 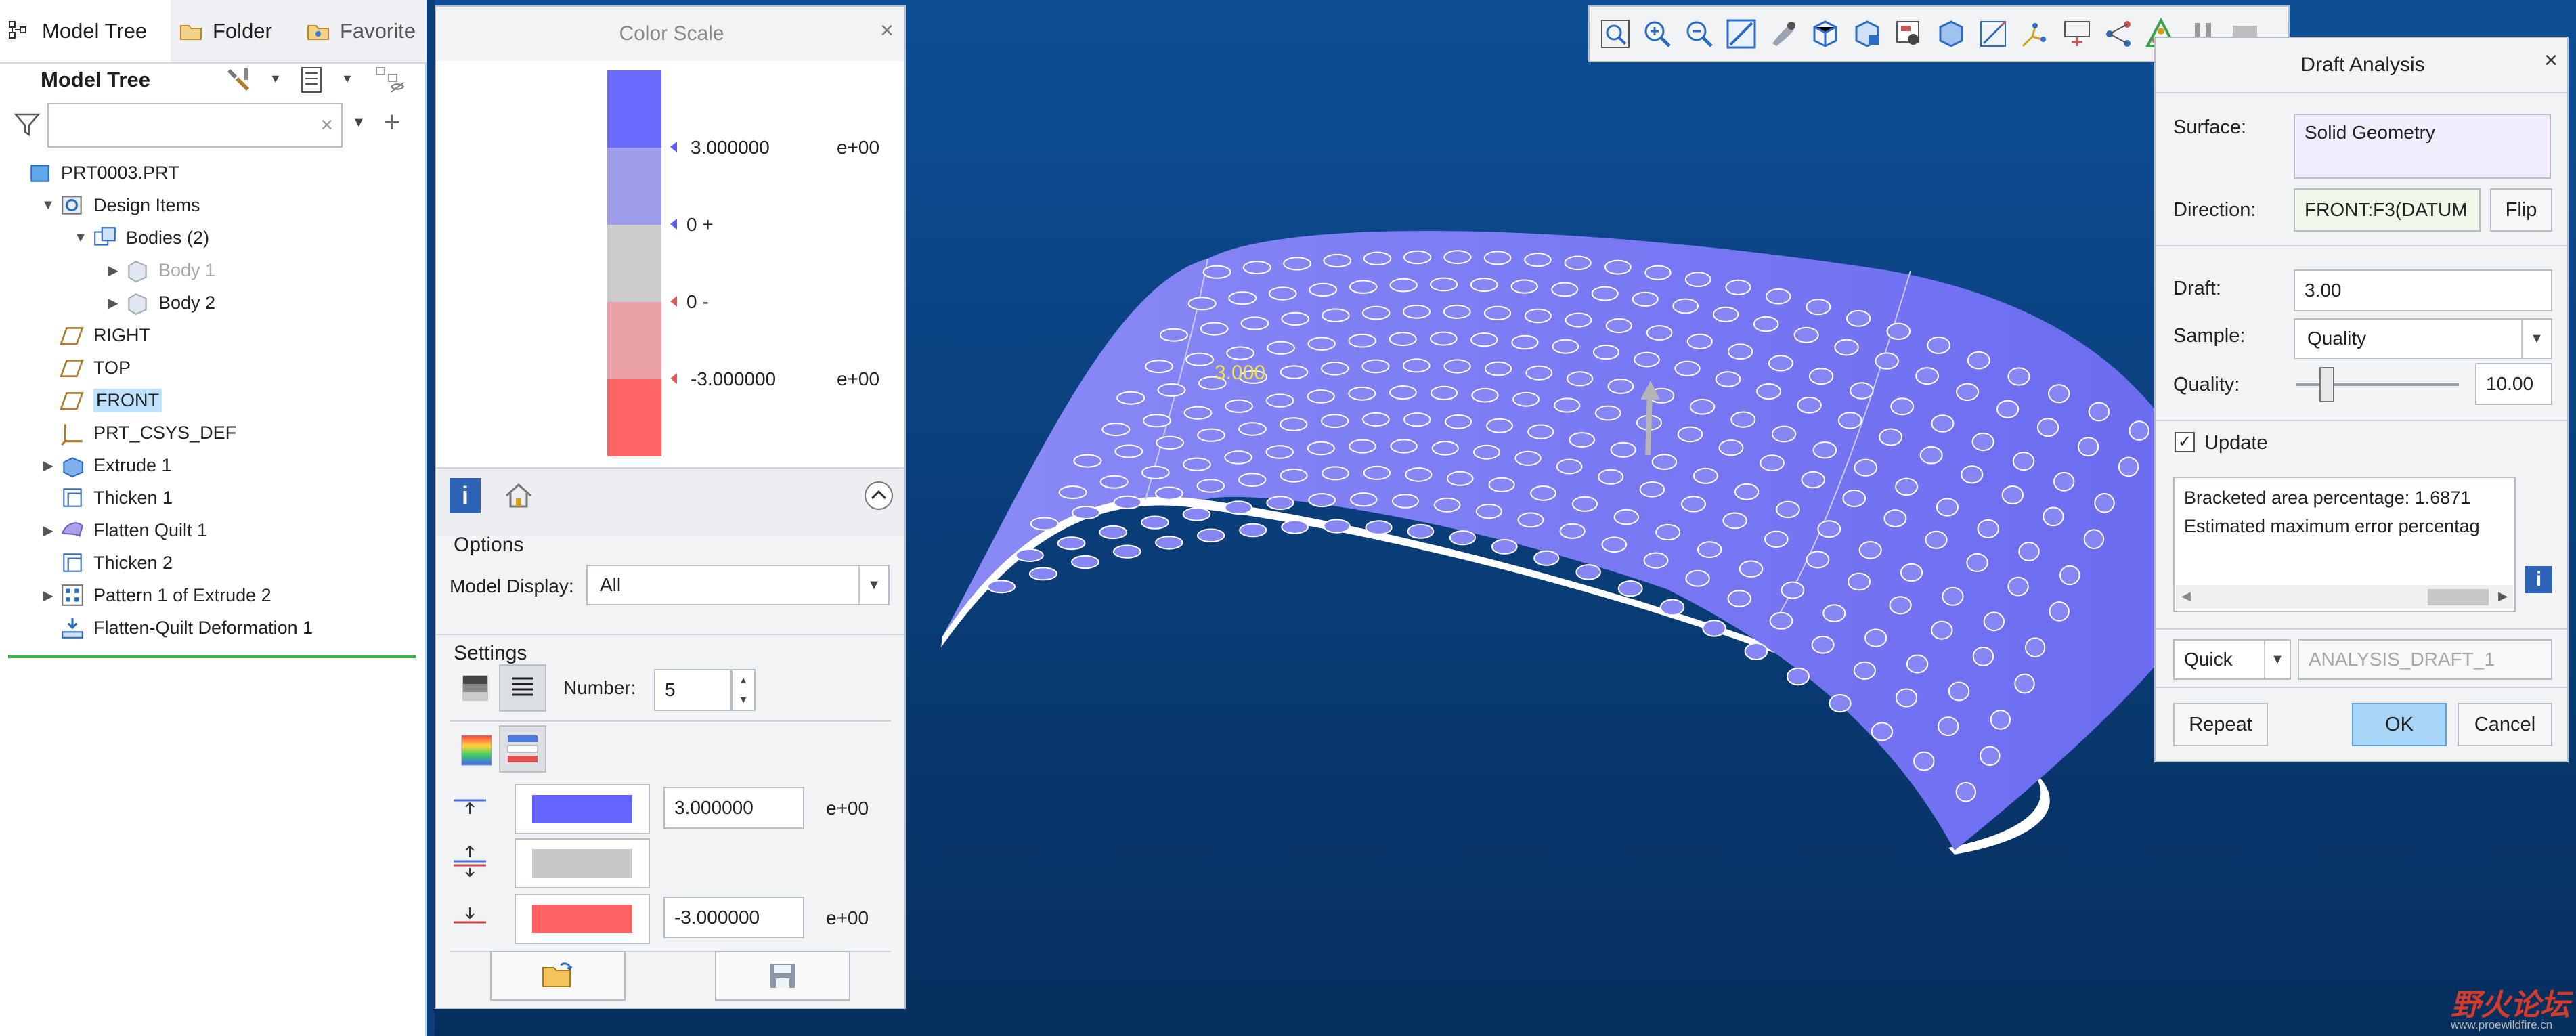 What do you see at coordinates (2035, 34) in the screenshot?
I see `datum-display-icon` at bounding box center [2035, 34].